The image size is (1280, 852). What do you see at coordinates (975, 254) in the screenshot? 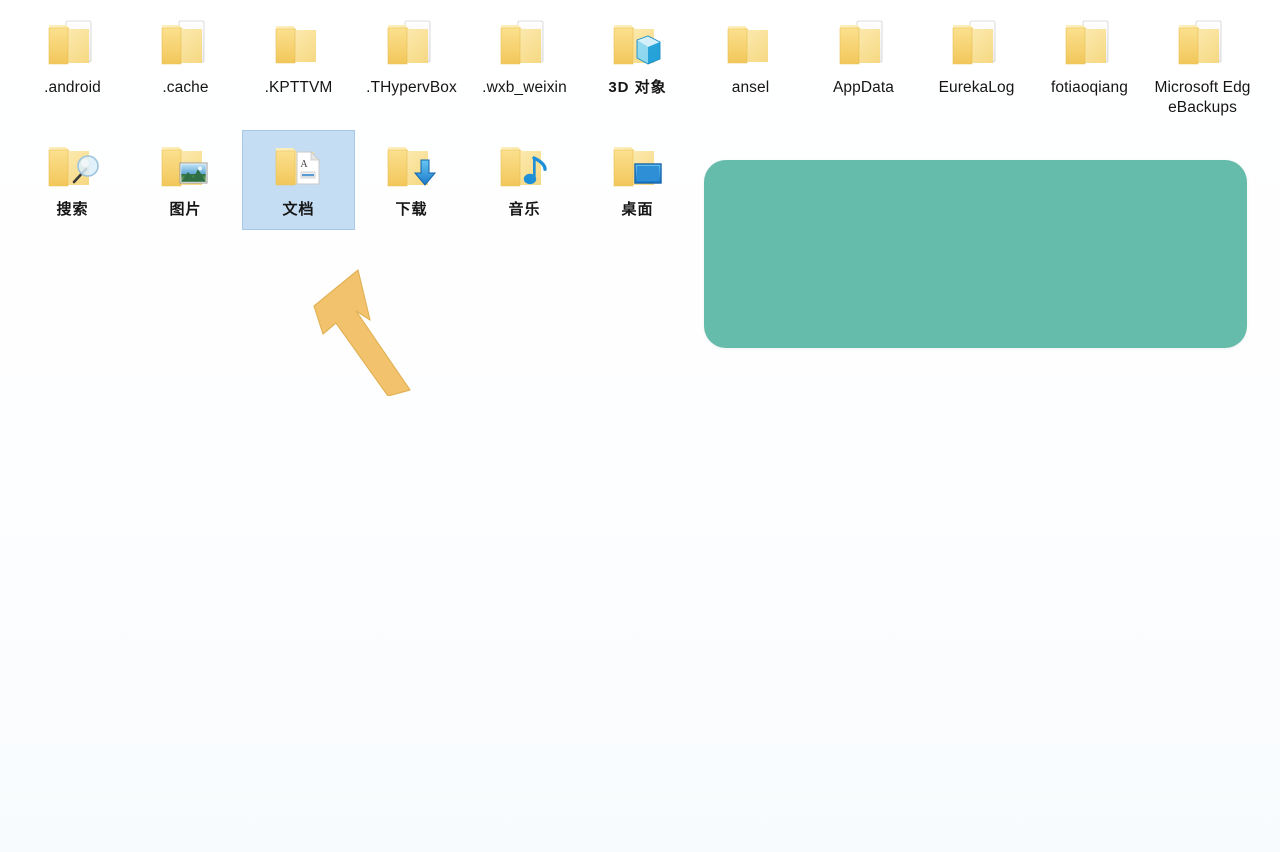
I see `green-callout-box` at bounding box center [975, 254].